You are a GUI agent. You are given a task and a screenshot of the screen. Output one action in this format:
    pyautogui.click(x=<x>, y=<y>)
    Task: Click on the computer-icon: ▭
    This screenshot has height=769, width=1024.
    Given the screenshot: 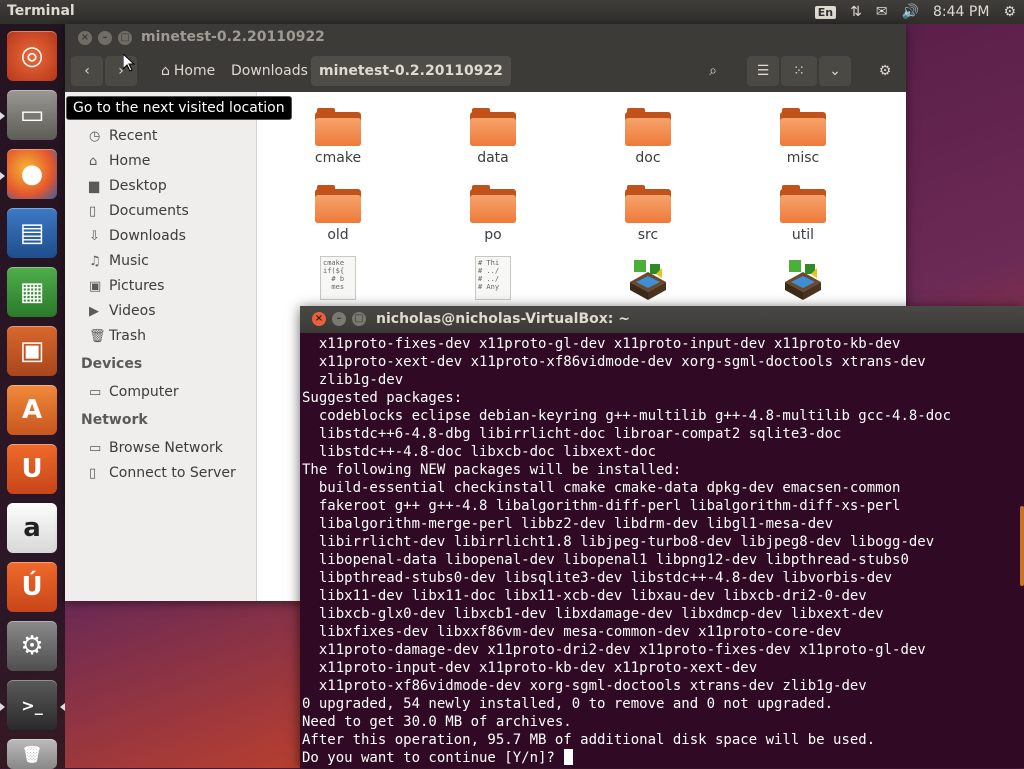 What is the action you would take?
    pyautogui.click(x=95, y=392)
    